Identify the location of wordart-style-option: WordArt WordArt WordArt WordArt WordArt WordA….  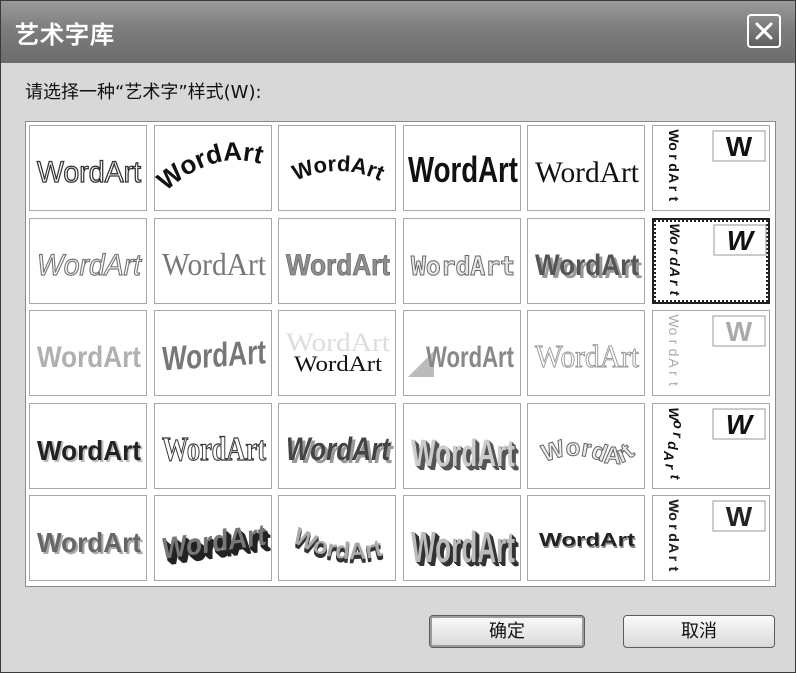
(212, 538).